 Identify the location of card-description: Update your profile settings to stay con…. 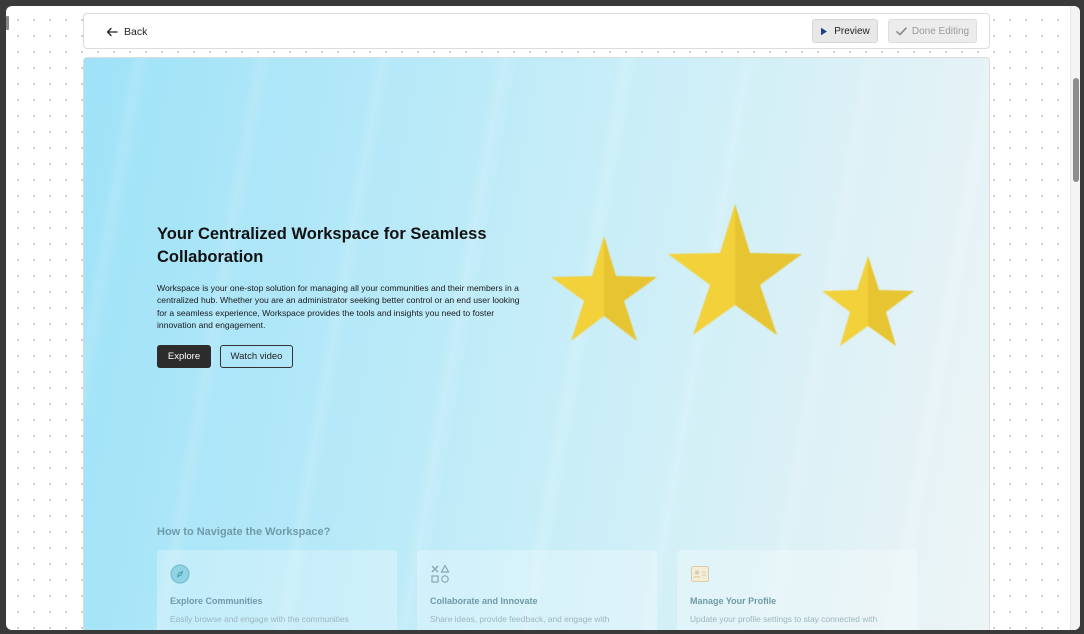
(784, 619).